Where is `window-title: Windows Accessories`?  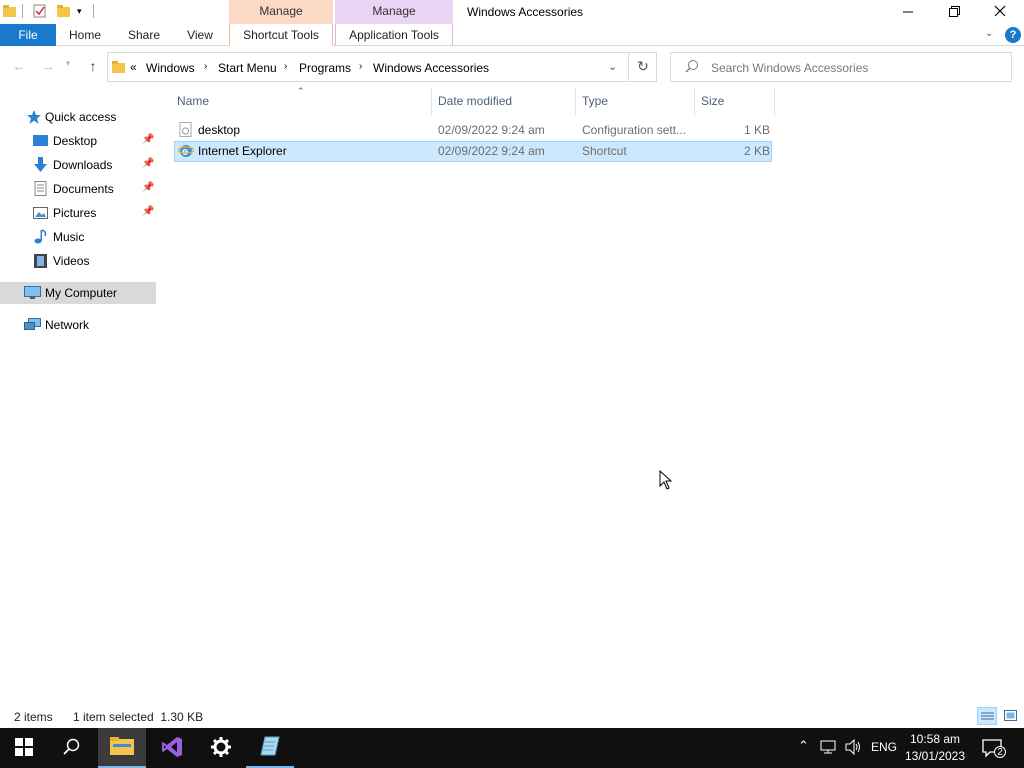
window-title: Windows Accessories is located at coordinates (525, 12).